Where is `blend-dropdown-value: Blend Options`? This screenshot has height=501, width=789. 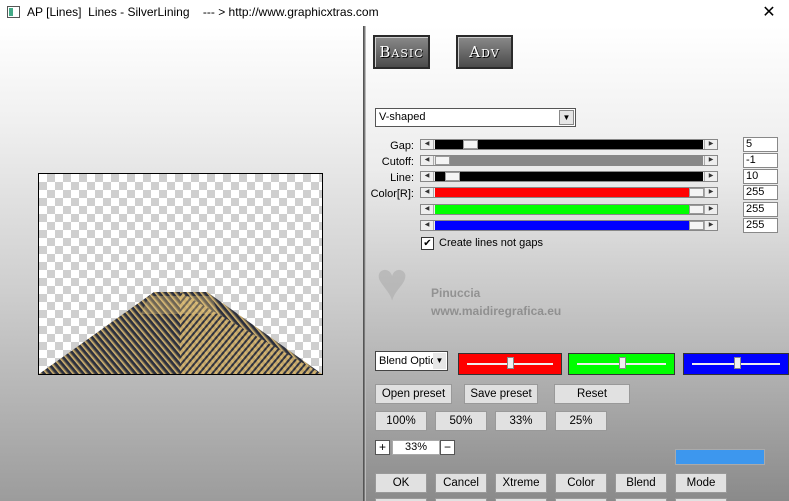
blend-dropdown-value: Blend Options is located at coordinates (406, 361).